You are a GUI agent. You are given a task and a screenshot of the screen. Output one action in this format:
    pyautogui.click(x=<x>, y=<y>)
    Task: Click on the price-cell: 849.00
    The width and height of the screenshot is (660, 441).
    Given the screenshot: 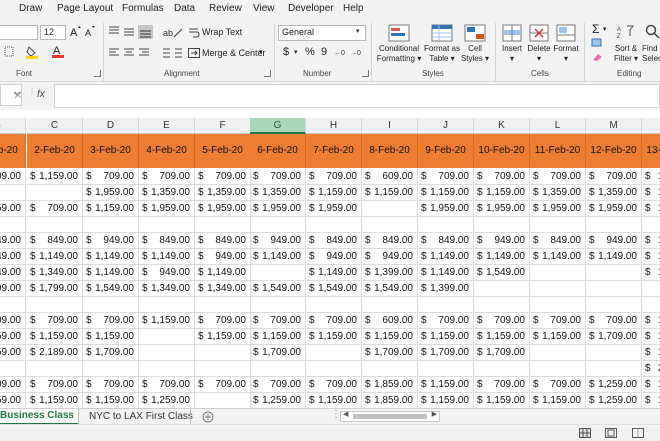 What is the action you would take?
    pyautogui.click(x=13, y=241)
    